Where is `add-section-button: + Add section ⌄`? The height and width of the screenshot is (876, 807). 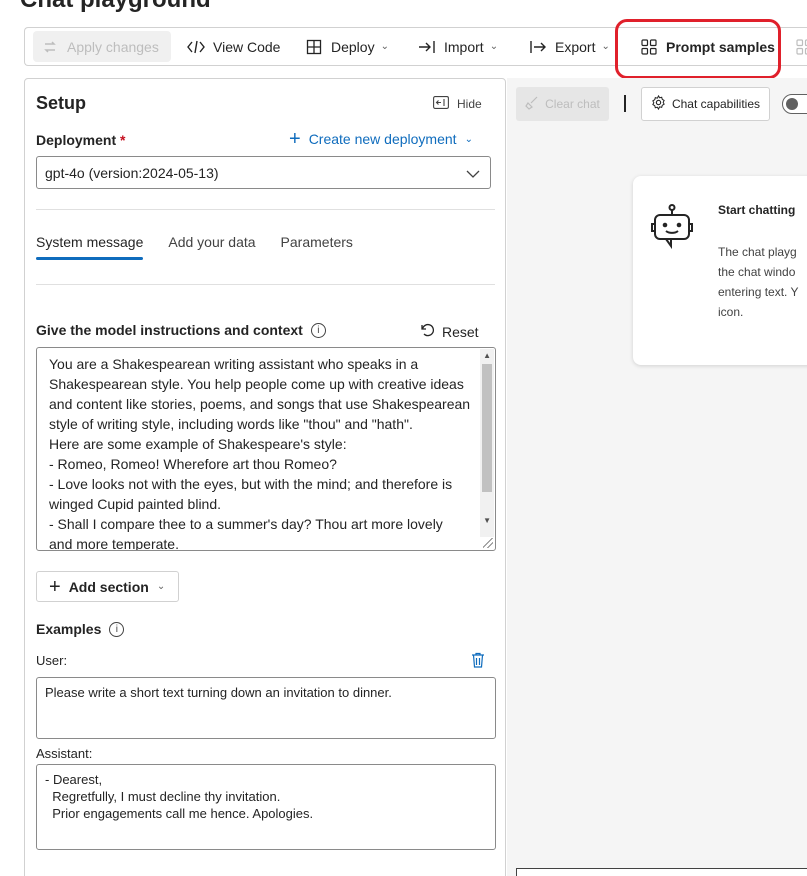 add-section-button: + Add section ⌄ is located at coordinates (107, 586).